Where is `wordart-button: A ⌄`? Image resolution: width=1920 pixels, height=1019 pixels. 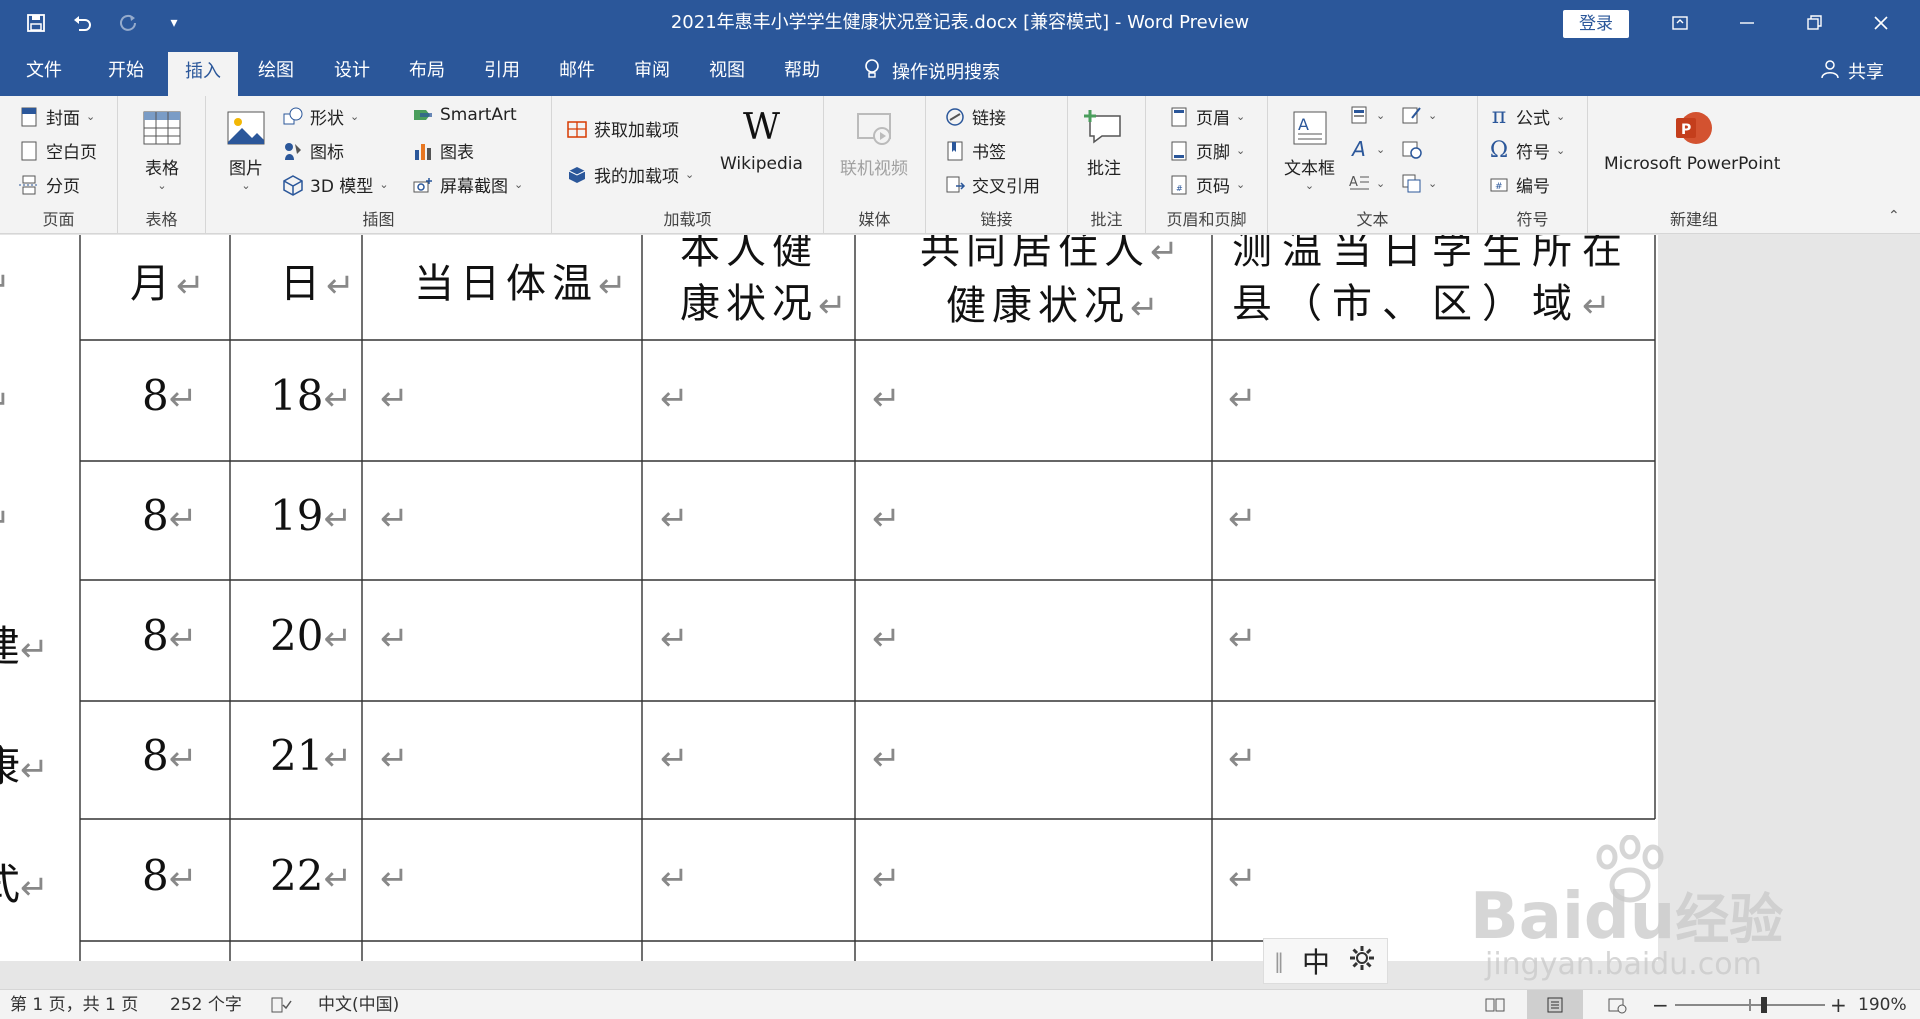
wordart-button: A ⌄ is located at coordinates (1366, 149).